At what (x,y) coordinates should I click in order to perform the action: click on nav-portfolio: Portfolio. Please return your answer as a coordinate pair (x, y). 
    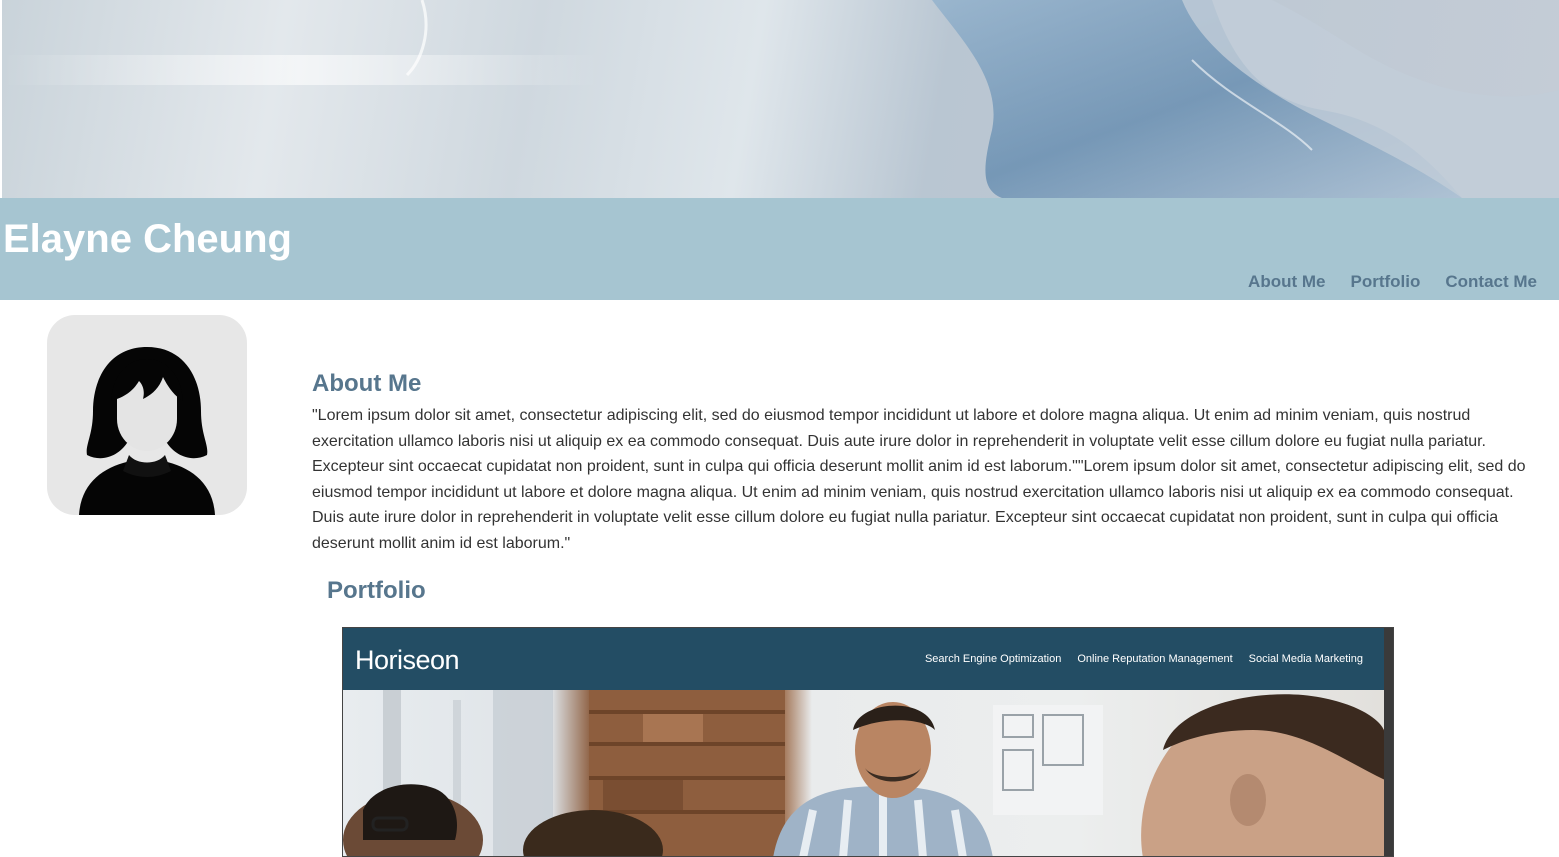
    Looking at the image, I should click on (1385, 282).